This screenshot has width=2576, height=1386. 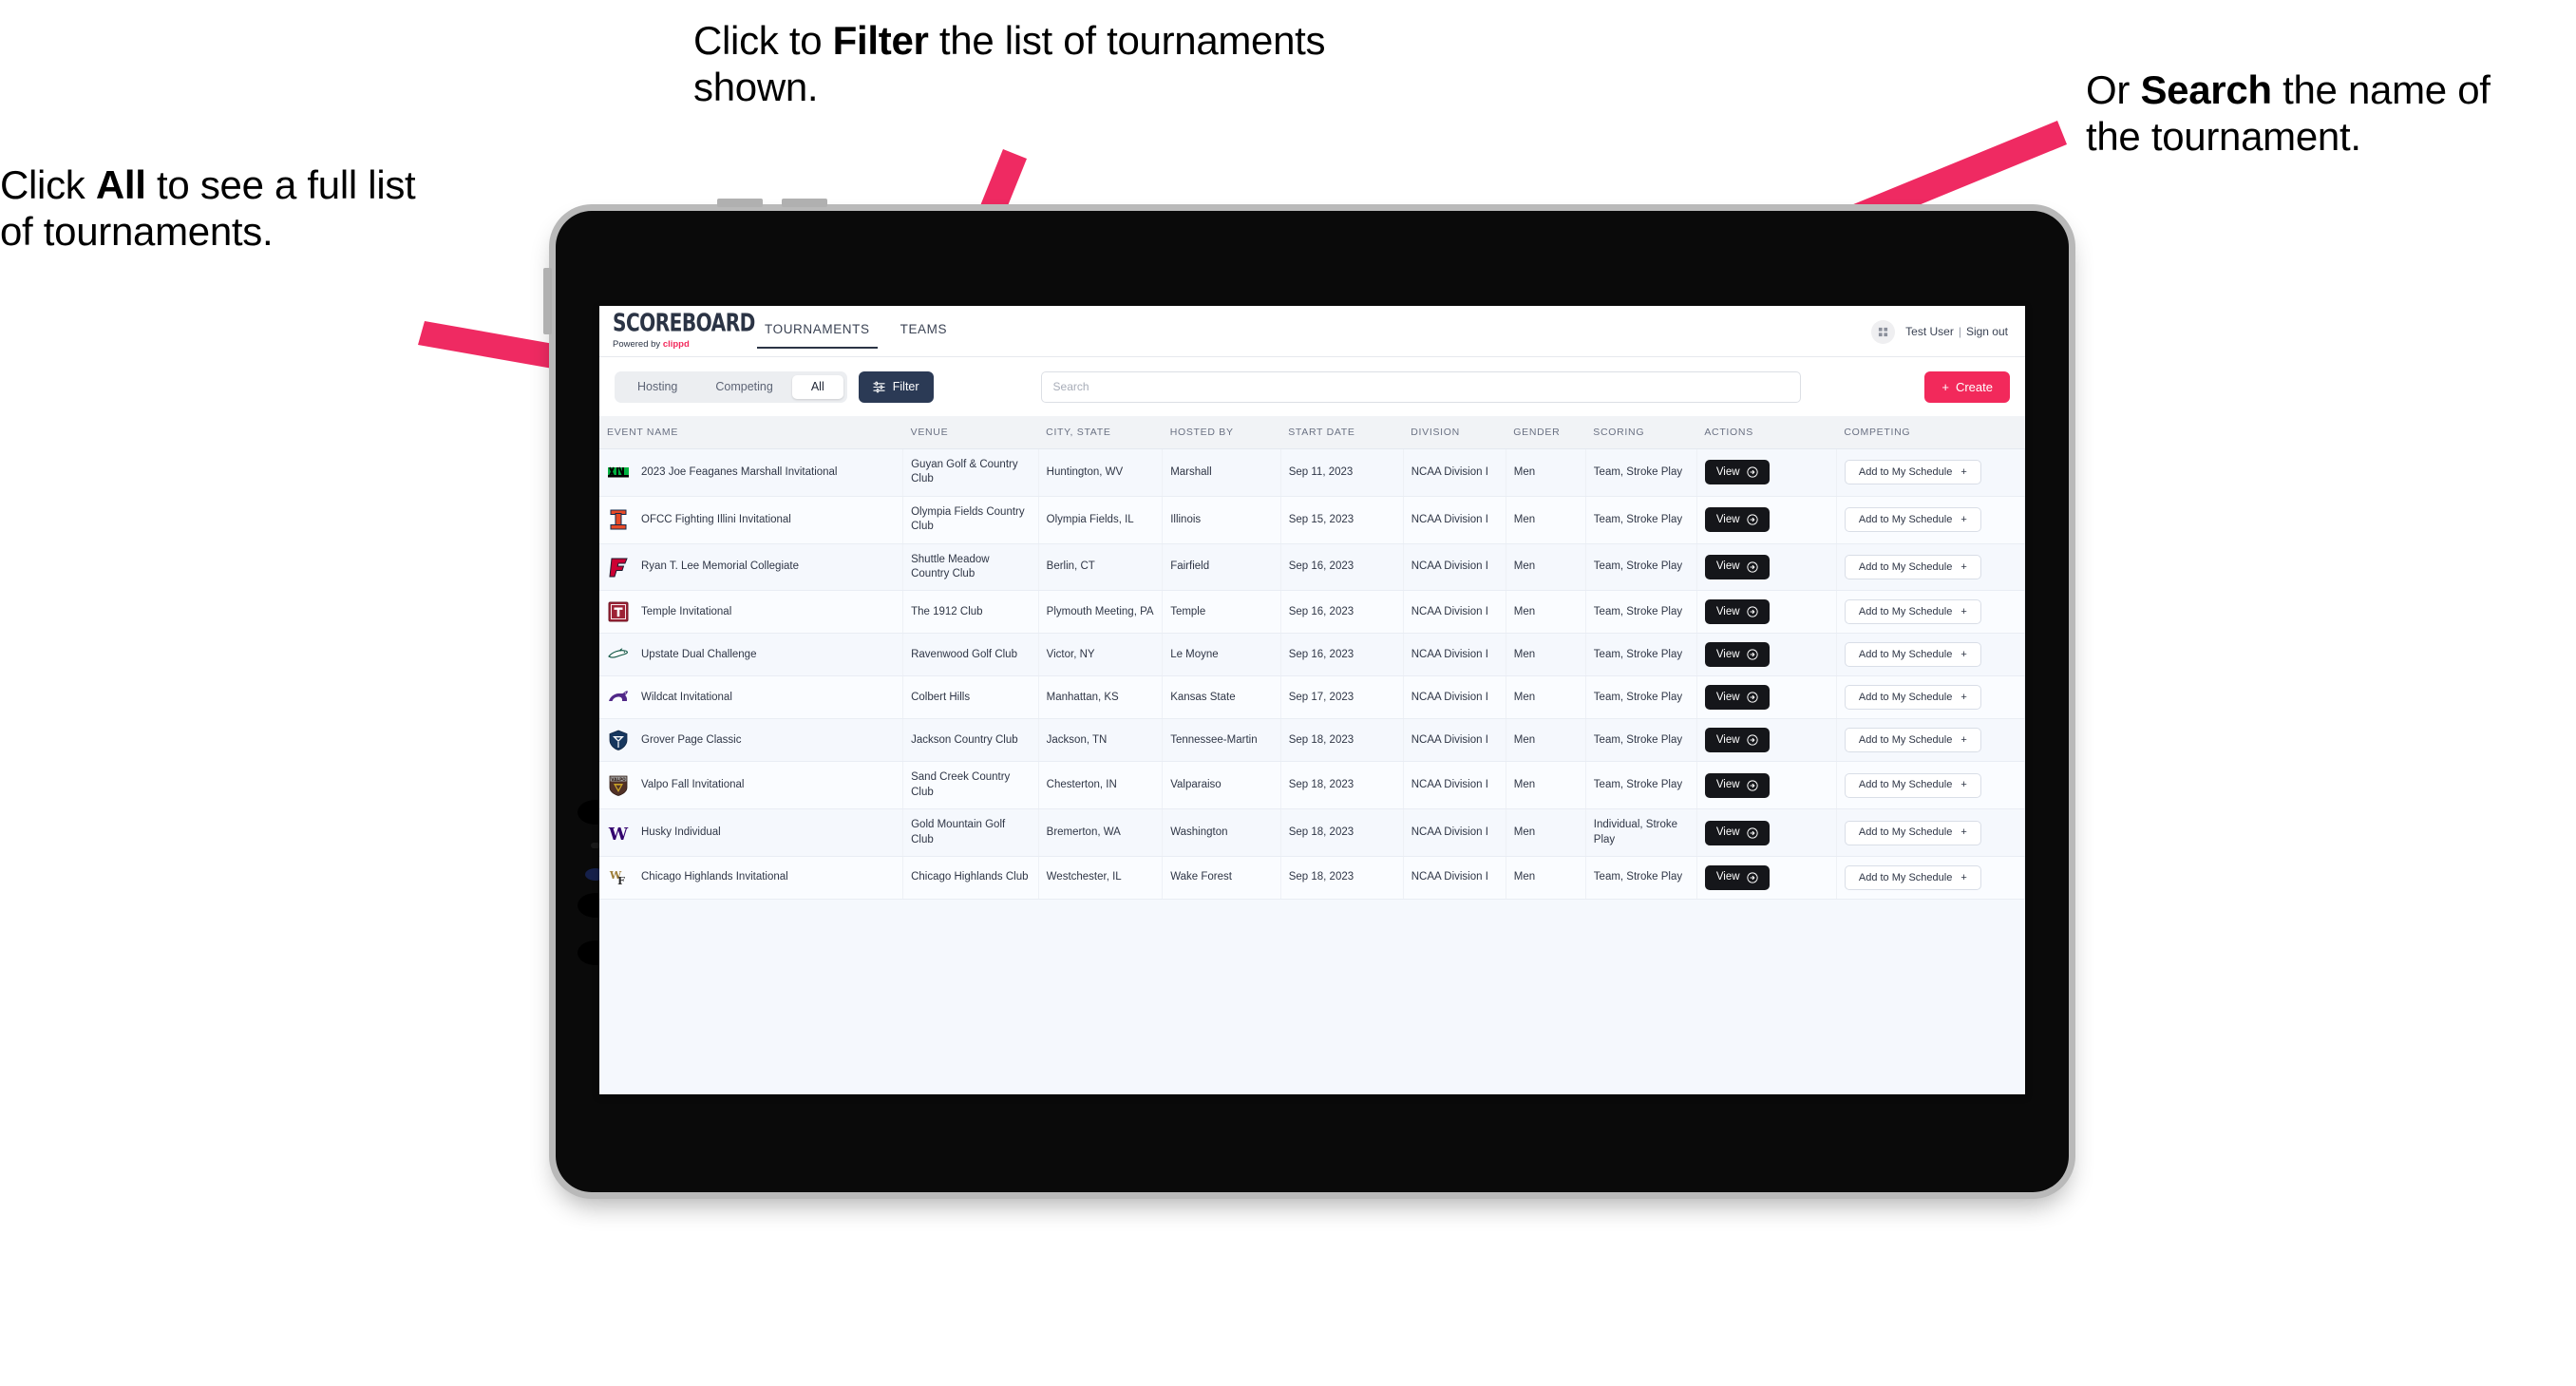 I want to click on event-name-text: Chicago Highlands Invitational, so click(x=714, y=877).